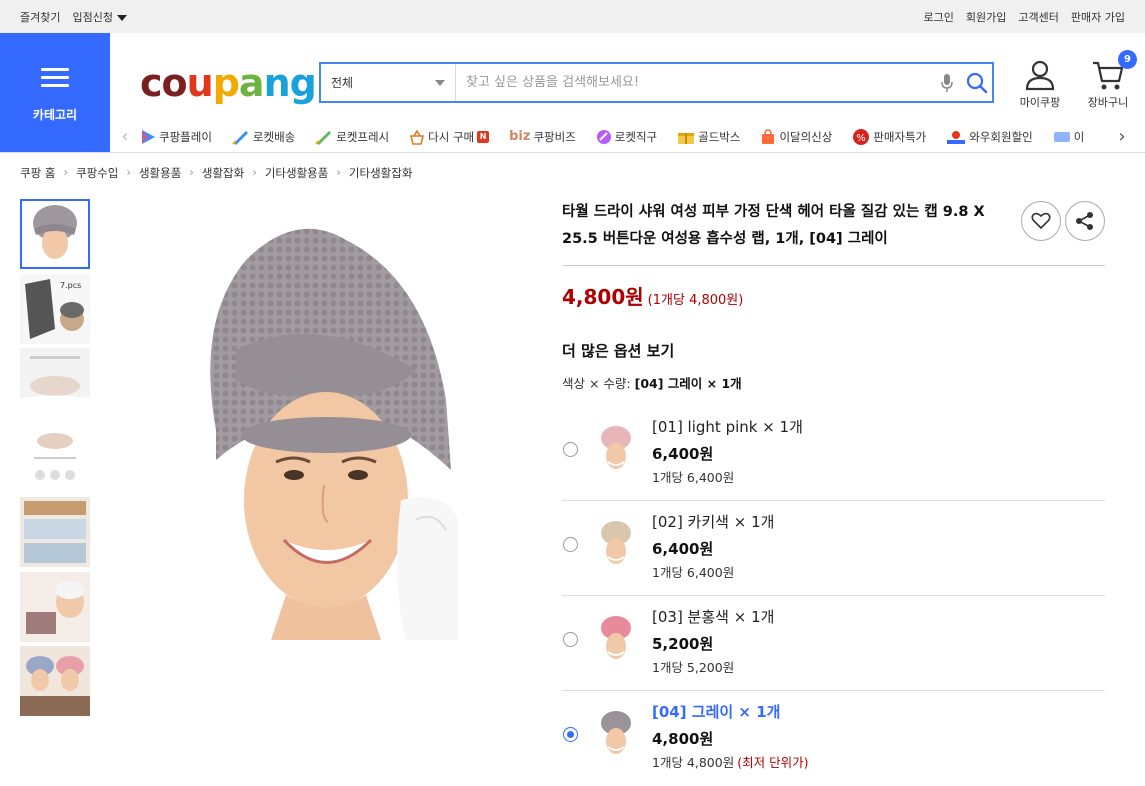 The height and width of the screenshot is (786, 1145). I want to click on rocket-fresh-icon, so click(323, 137).